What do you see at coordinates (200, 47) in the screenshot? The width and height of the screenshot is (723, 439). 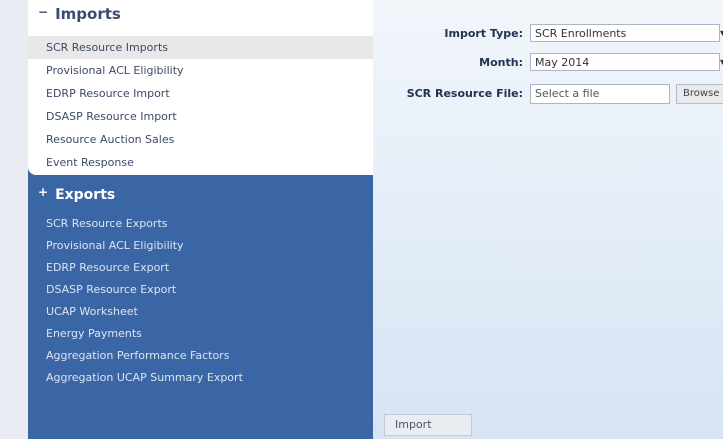 I see `nav-item-scr-resource-imports: SCR Resource Imports` at bounding box center [200, 47].